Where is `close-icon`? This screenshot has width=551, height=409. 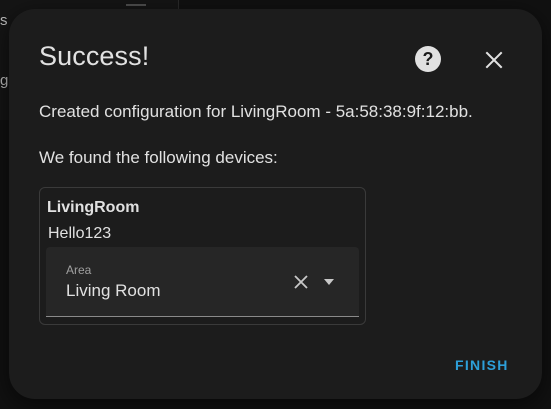 close-icon is located at coordinates (494, 60).